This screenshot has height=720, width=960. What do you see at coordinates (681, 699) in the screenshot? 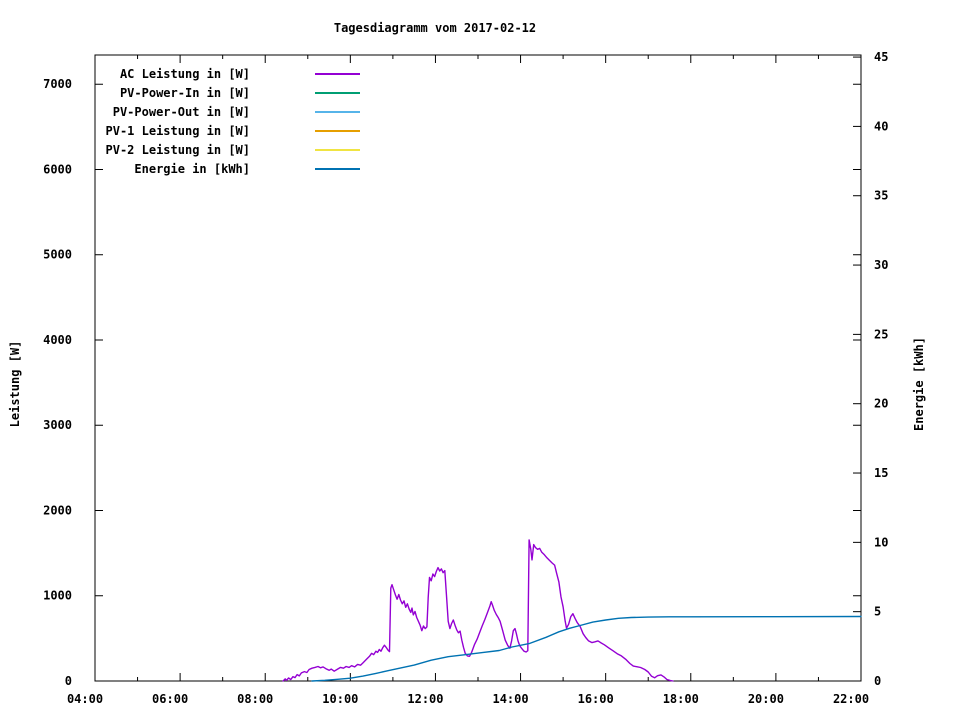
I see `x-tick-label: 18:00` at bounding box center [681, 699].